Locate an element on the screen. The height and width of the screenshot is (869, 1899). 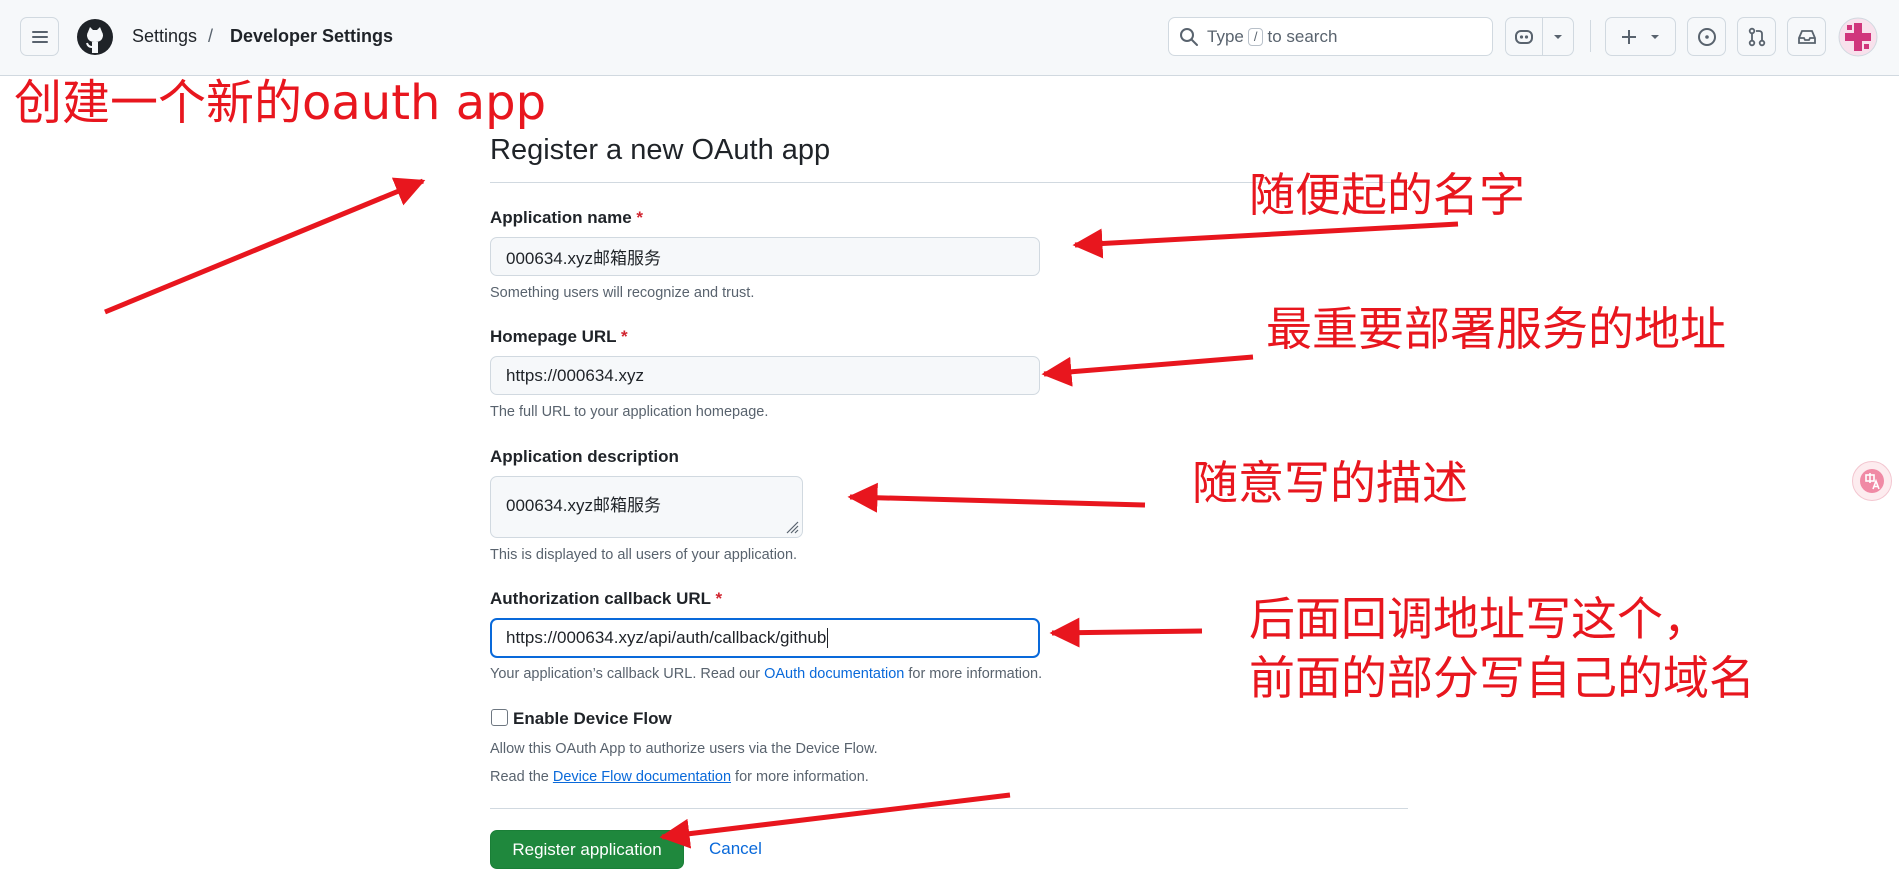
arrow-to-callback is located at coordinates (1126, 632).